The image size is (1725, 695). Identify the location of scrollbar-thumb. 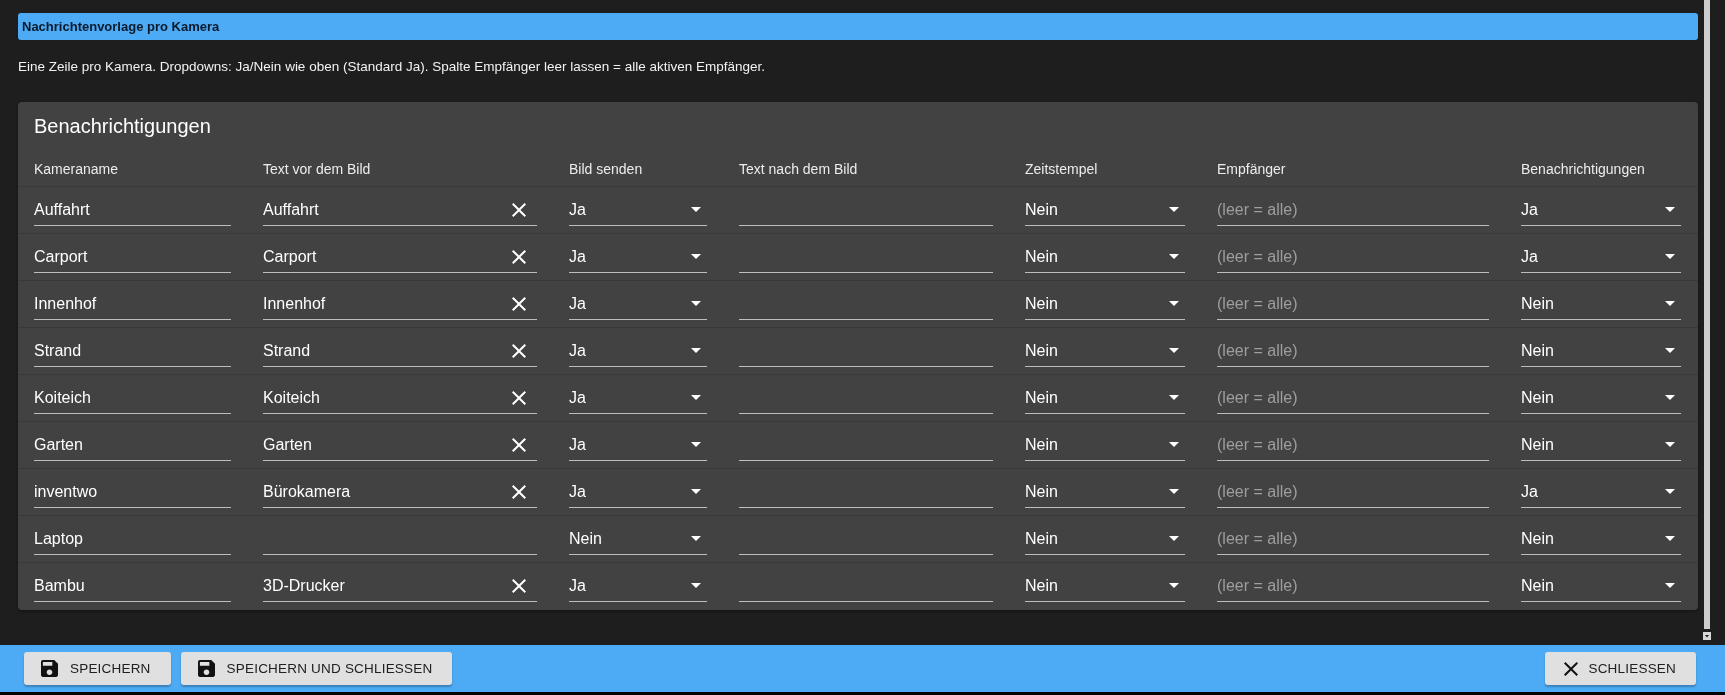
(1707, 314).